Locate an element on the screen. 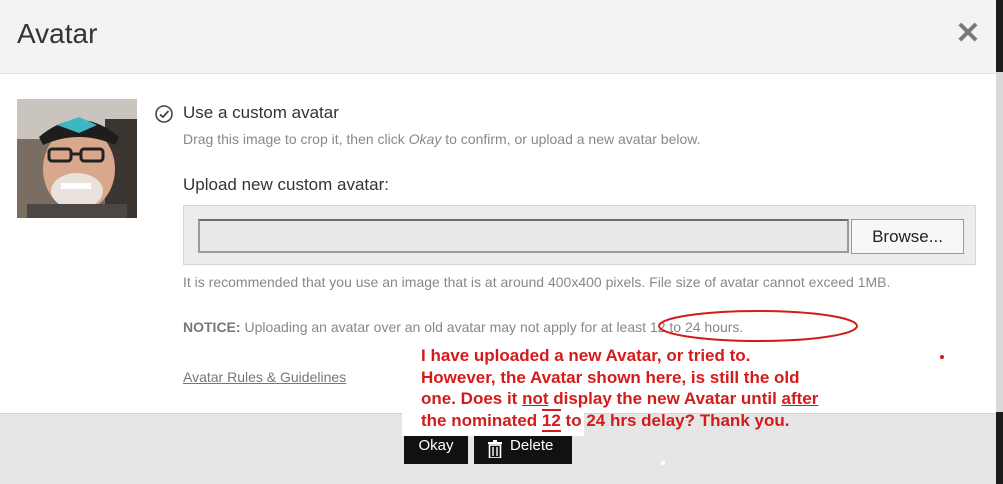 The height and width of the screenshot is (484, 1003). background-window-panel is located at coordinates (999, 242).